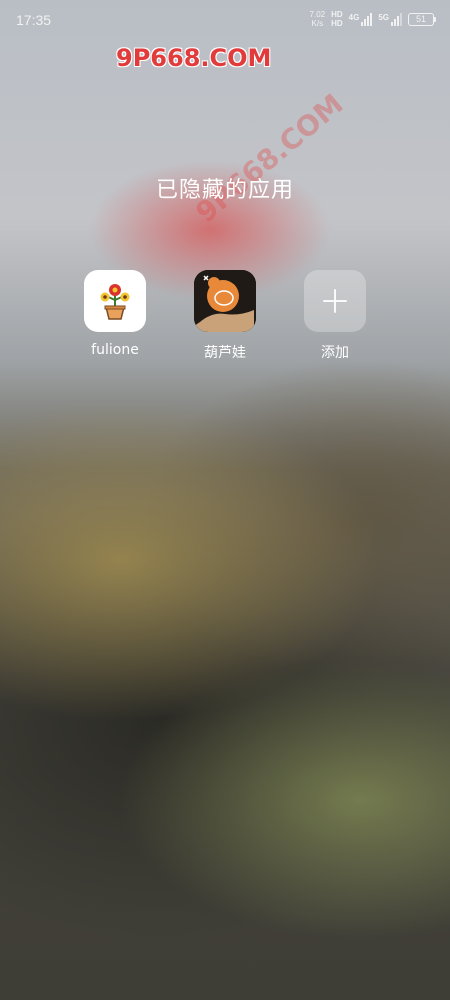 The height and width of the screenshot is (1000, 450). What do you see at coordinates (390, 19) in the screenshot?
I see `signal-icon-sim2: 5G` at bounding box center [390, 19].